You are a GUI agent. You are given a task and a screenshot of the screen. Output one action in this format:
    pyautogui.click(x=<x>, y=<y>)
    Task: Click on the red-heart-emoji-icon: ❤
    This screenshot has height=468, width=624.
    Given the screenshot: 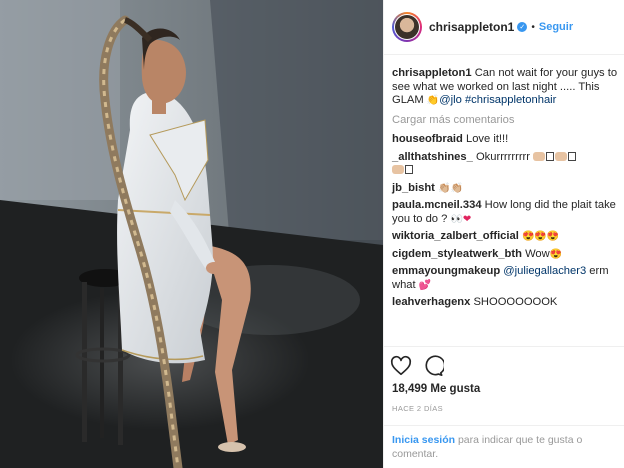 What is the action you would take?
    pyautogui.click(x=467, y=219)
    